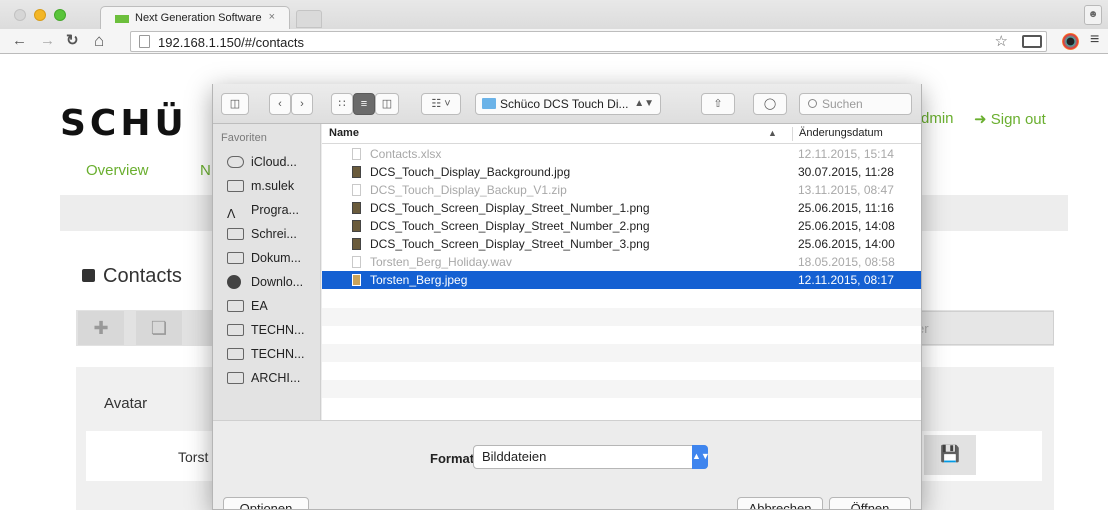 Image resolution: width=1108 pixels, height=510 pixels. I want to click on admin-link: dmin, so click(937, 118).